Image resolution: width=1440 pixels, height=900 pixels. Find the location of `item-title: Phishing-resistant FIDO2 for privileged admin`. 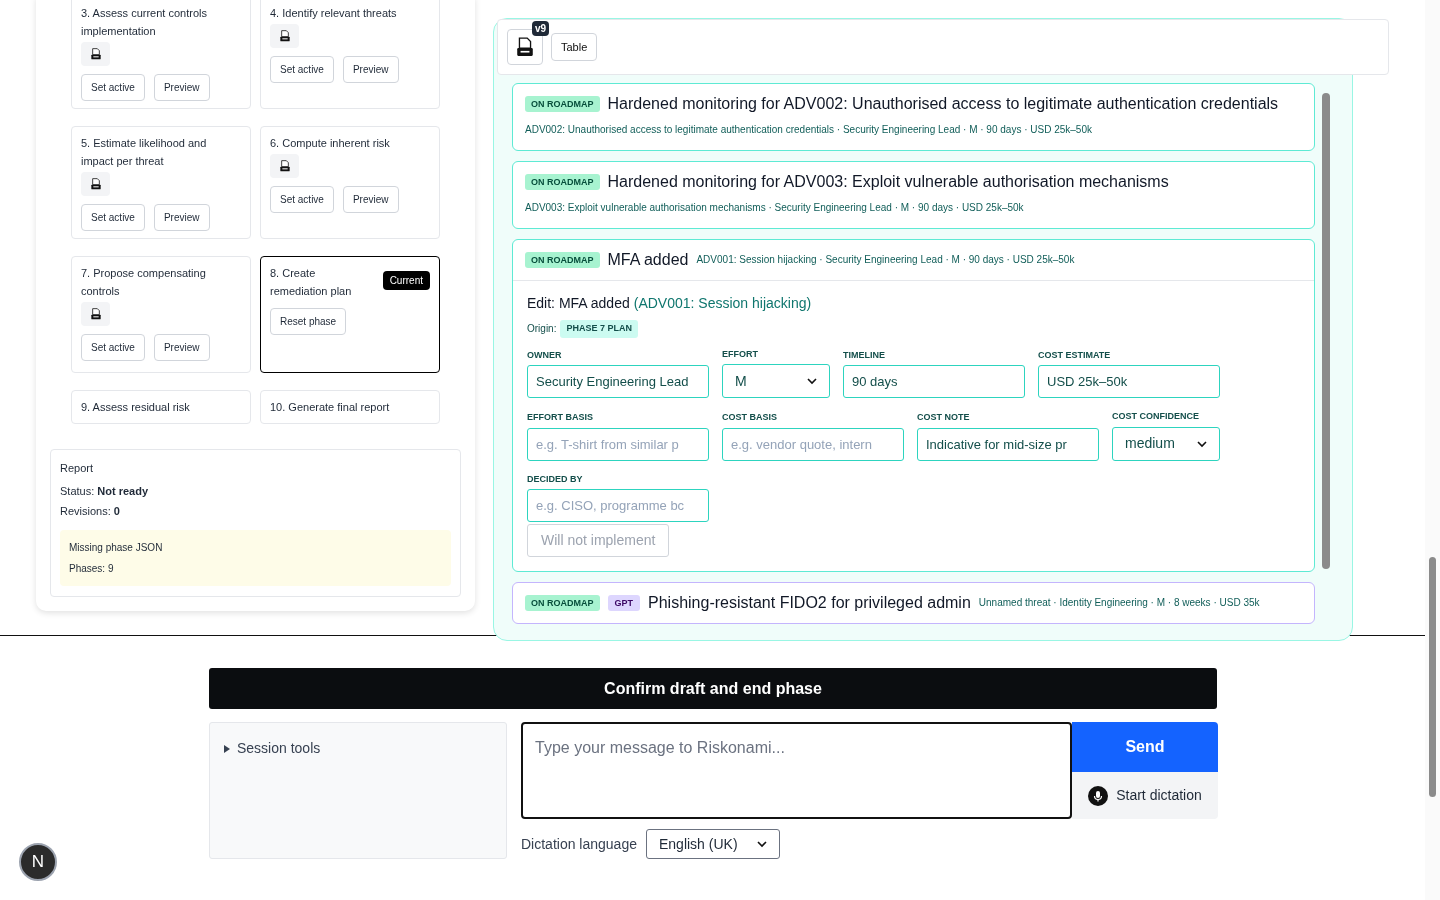

item-title: Phishing-resistant FIDO2 for privileged admin is located at coordinates (809, 603).